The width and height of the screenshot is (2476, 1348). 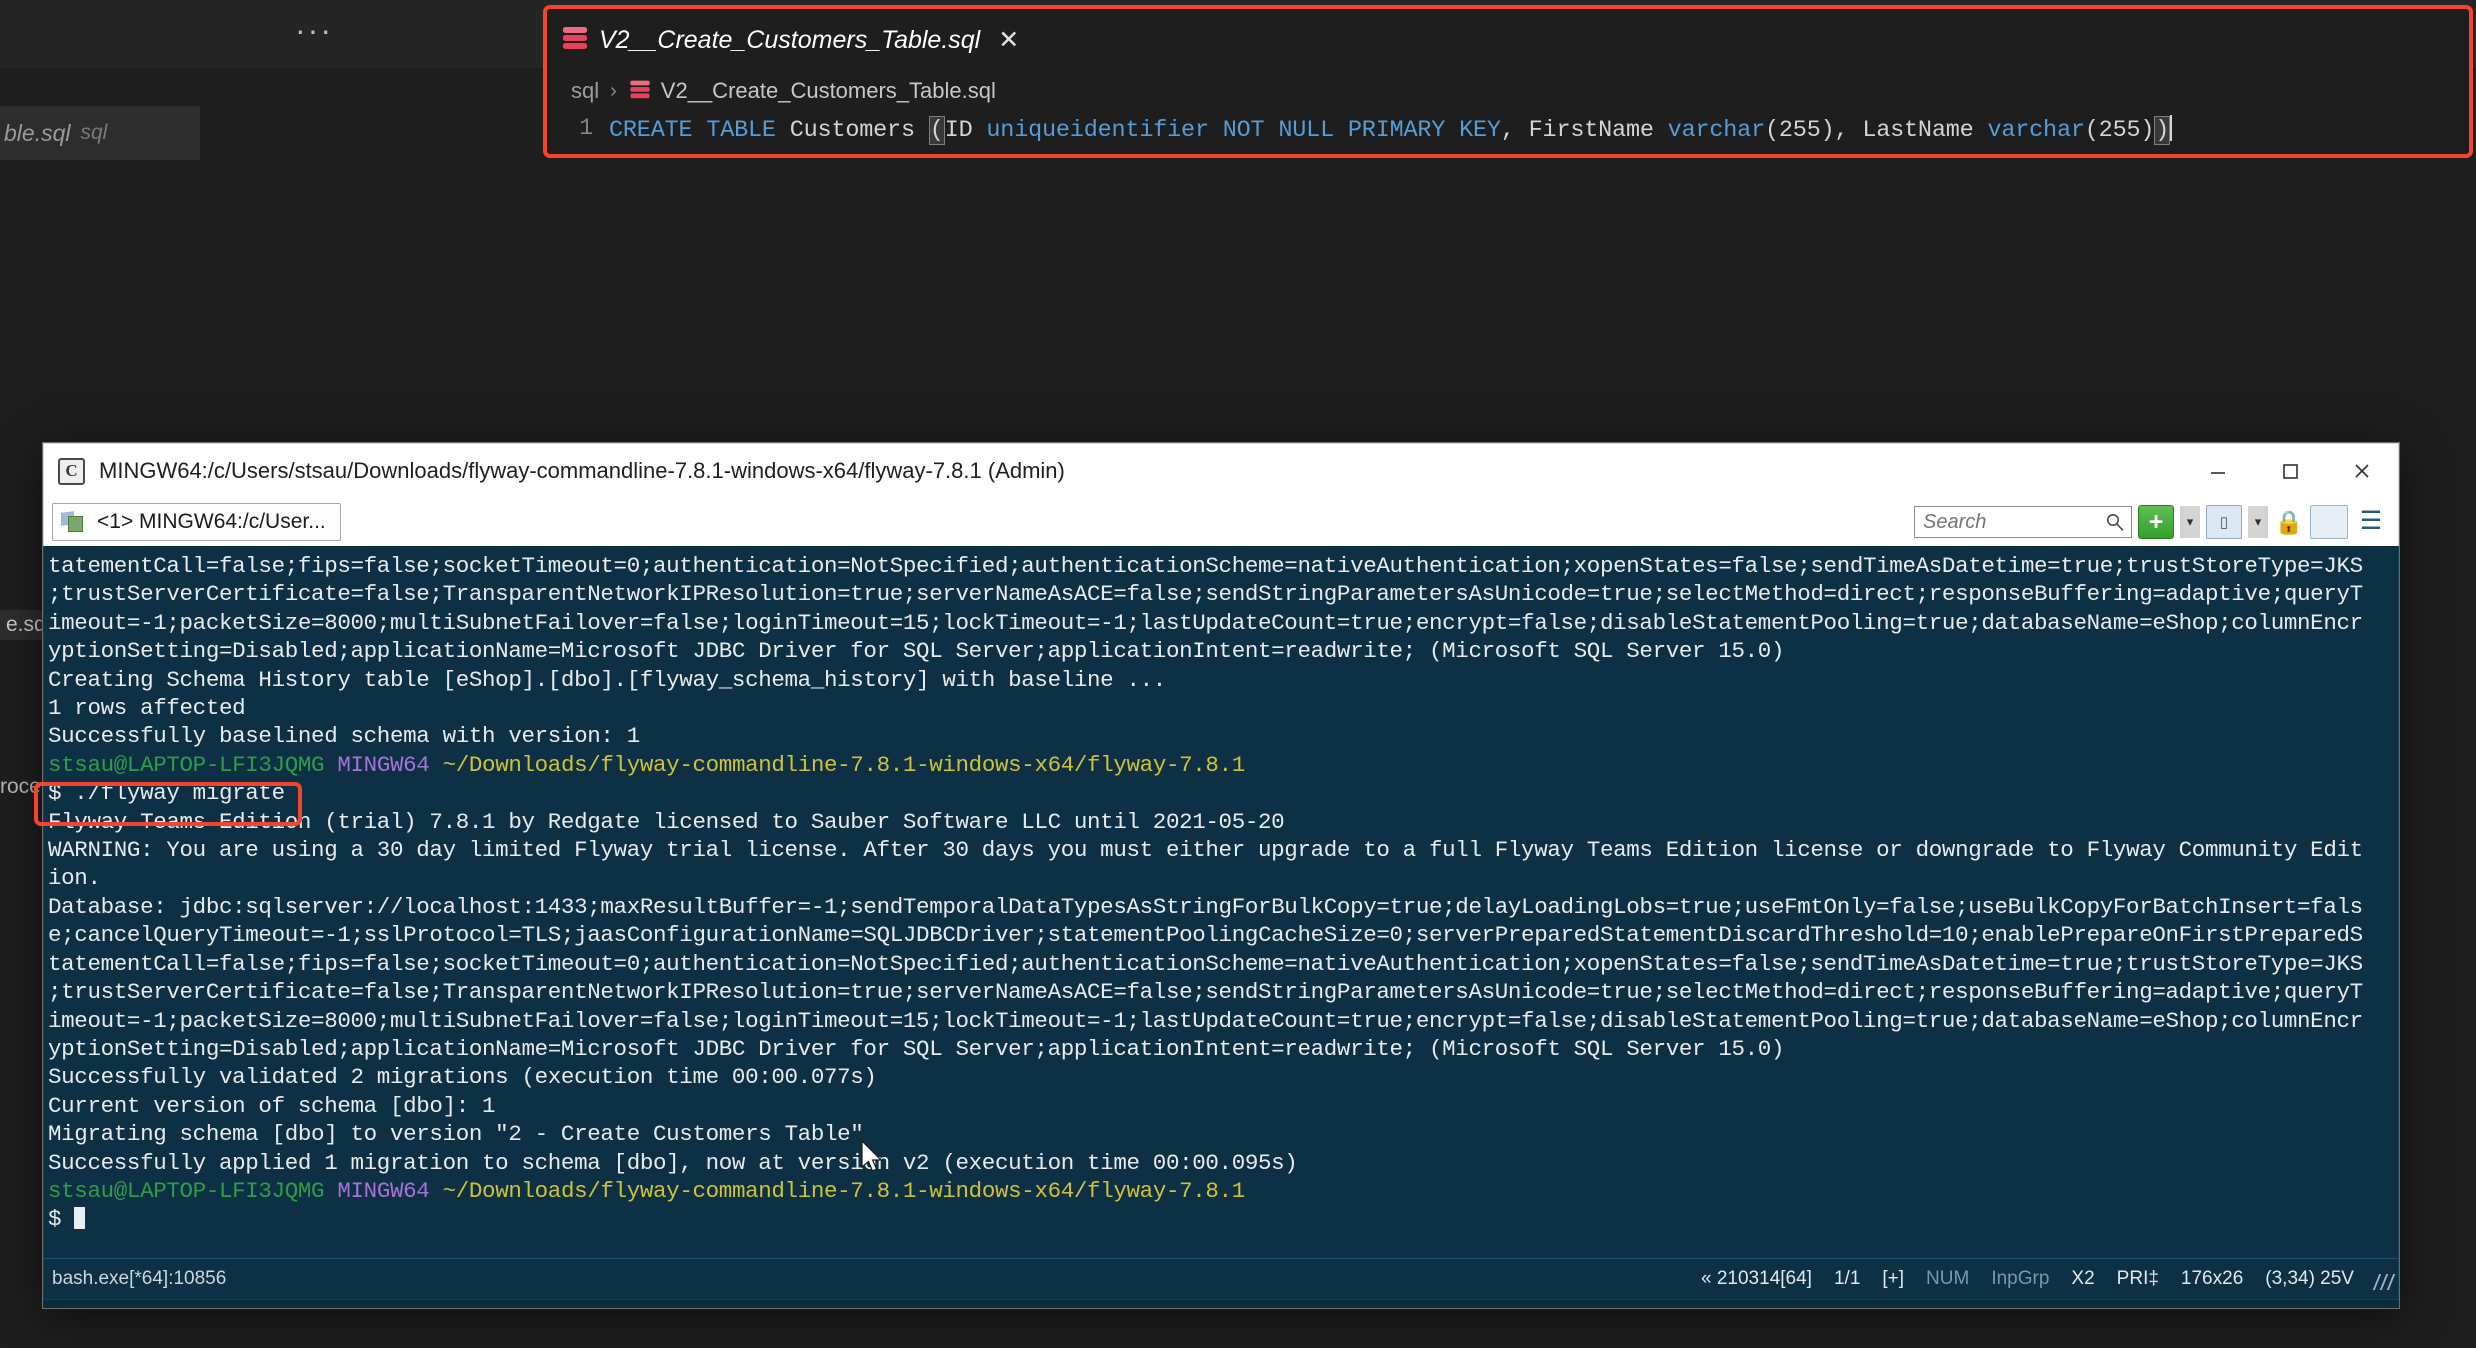 What do you see at coordinates (1876, 130) in the screenshot?
I see `code-token-17: (255), LastName` at bounding box center [1876, 130].